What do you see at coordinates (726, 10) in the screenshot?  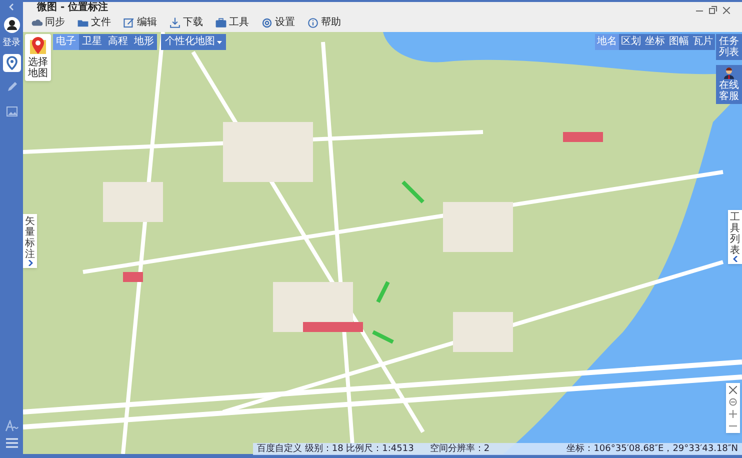 I see `close-icon` at bounding box center [726, 10].